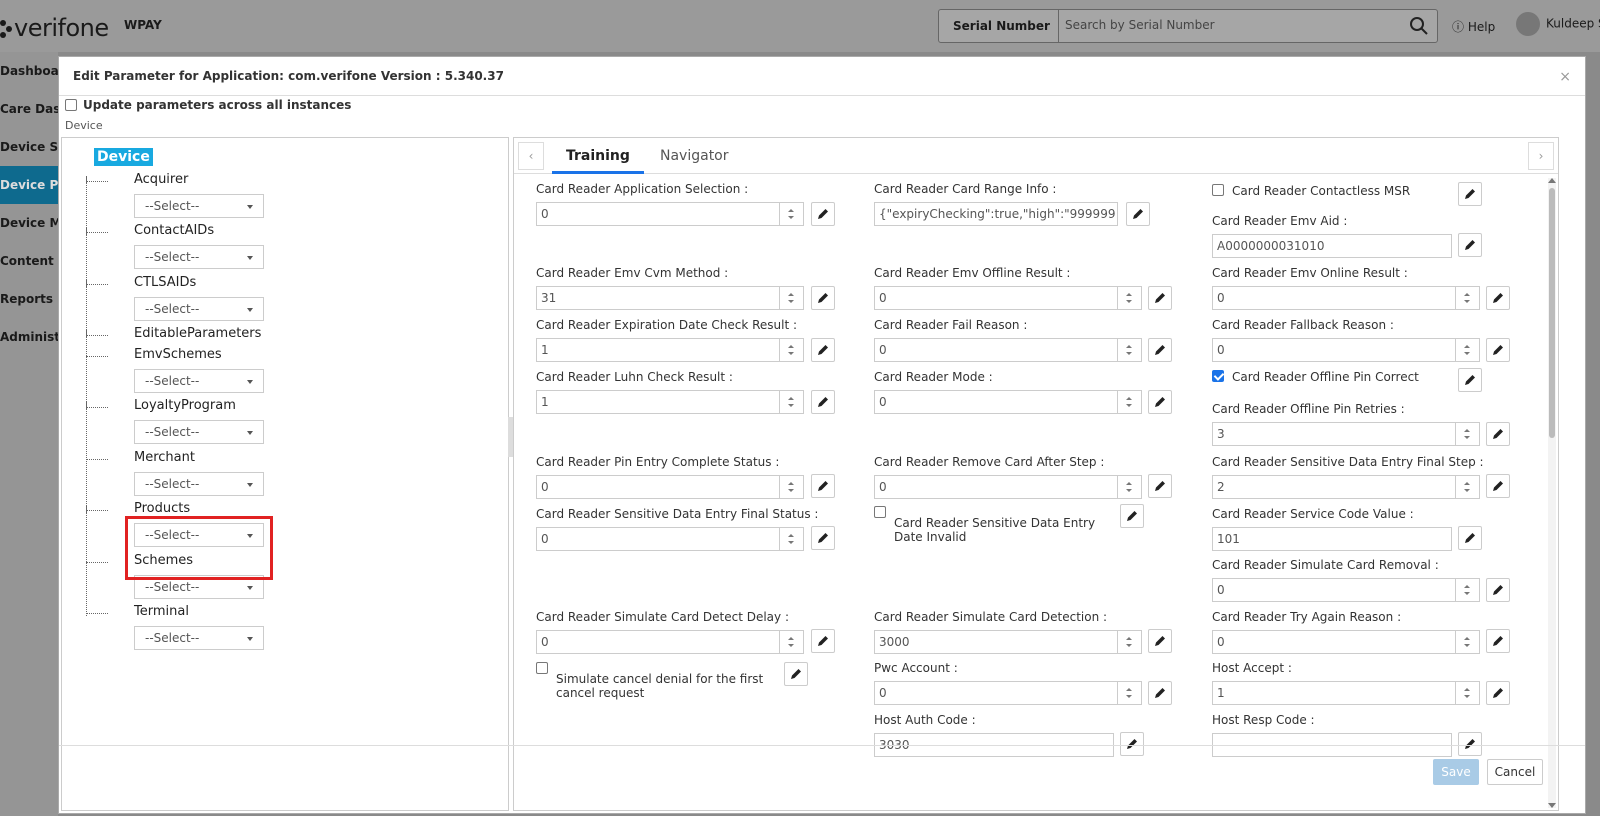 Image resolution: width=1600 pixels, height=816 pixels. I want to click on app-selection-input: 0, so click(658, 214).